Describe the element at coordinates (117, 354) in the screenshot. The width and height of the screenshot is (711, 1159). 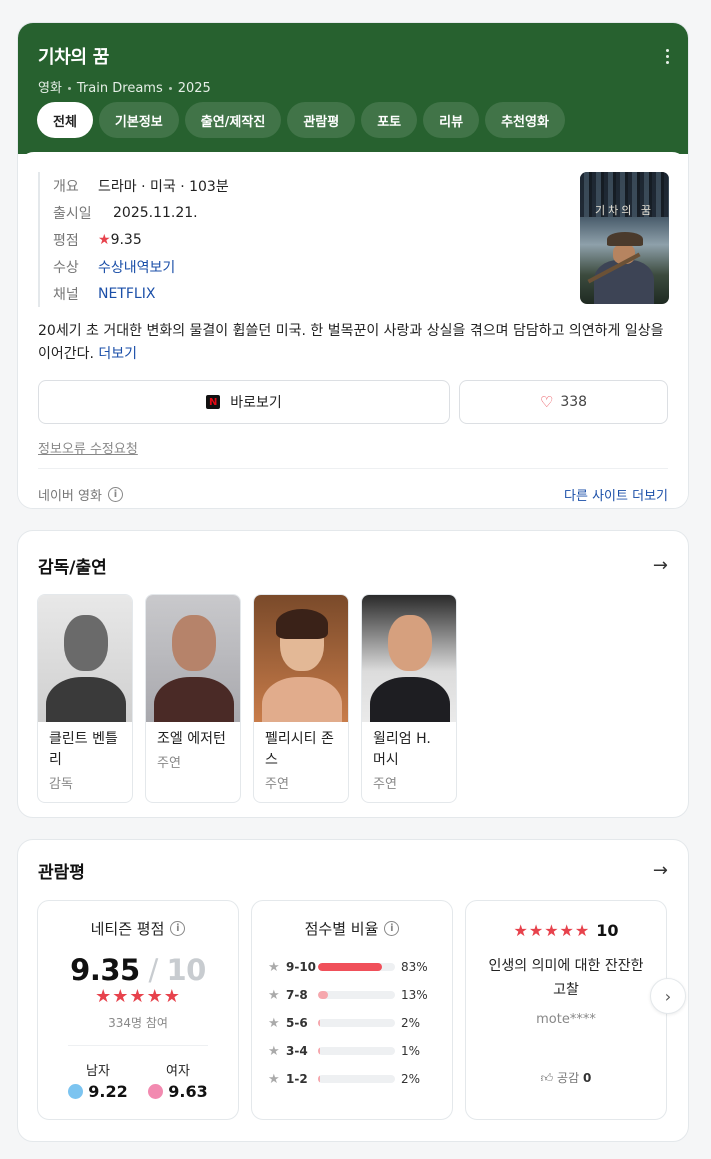
I see `synopsis-more-link: 더보기` at that location.